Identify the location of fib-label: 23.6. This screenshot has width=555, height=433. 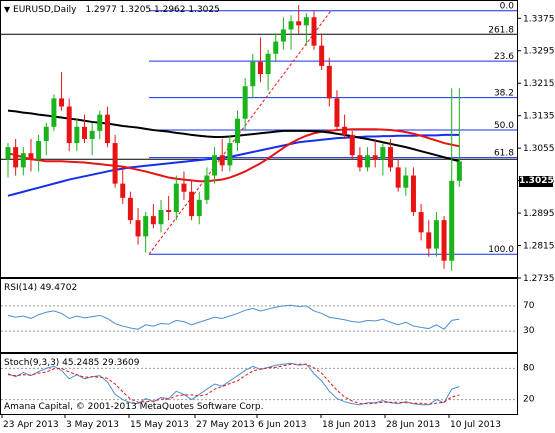
(504, 57).